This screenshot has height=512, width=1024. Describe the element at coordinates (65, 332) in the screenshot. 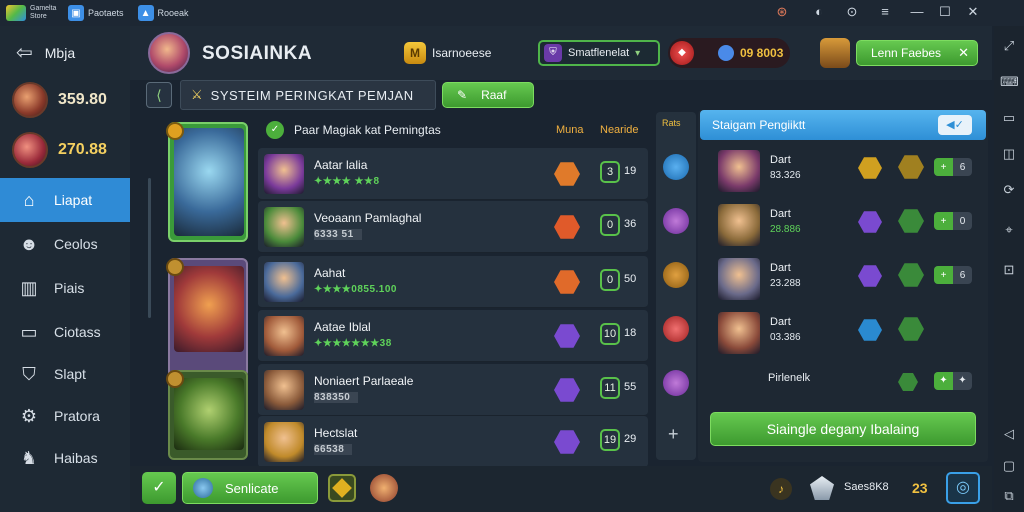

I see `sidebar-item-folder: ▭ Ciotass` at that location.